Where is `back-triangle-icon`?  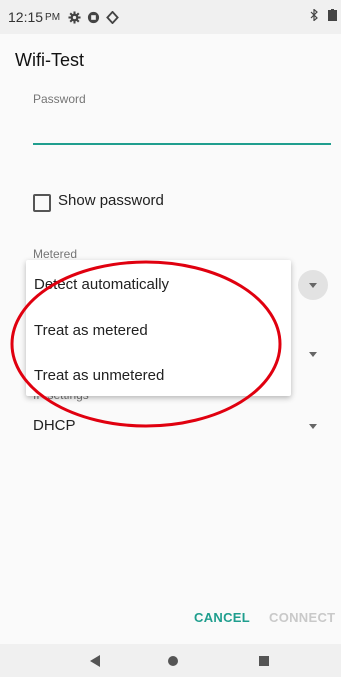
back-triangle-icon is located at coordinates (95, 661).